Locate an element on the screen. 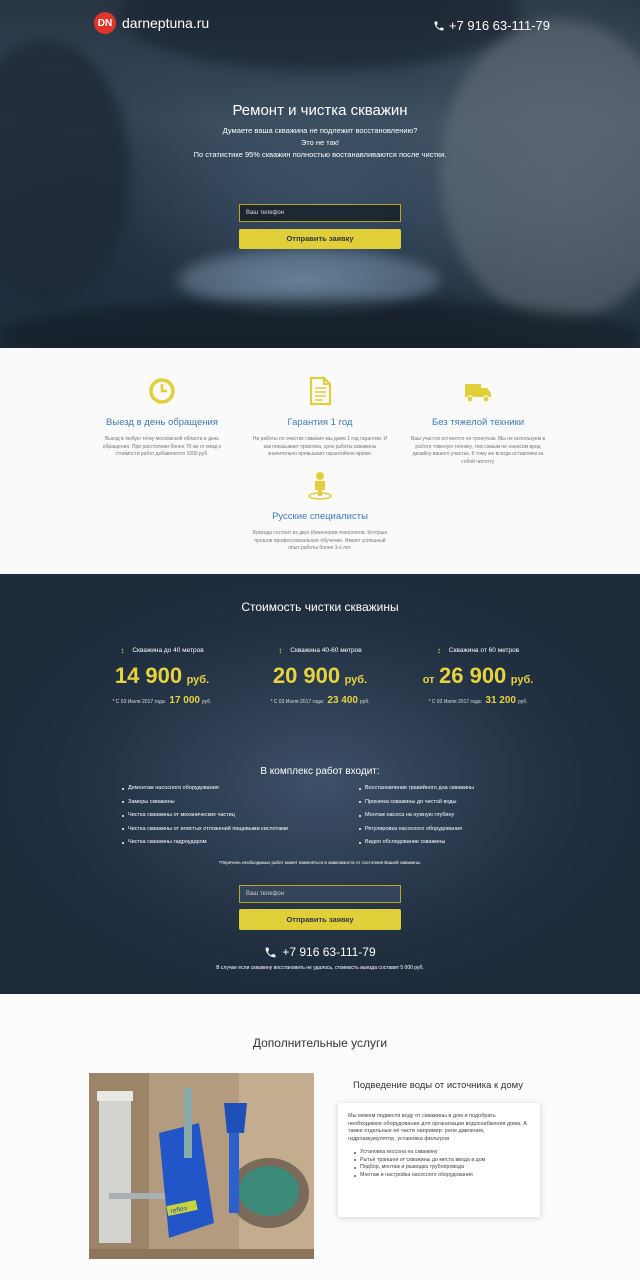 This screenshot has width=640, height=1280. list-item: Установка кессона на скважину is located at coordinates (442, 1153).